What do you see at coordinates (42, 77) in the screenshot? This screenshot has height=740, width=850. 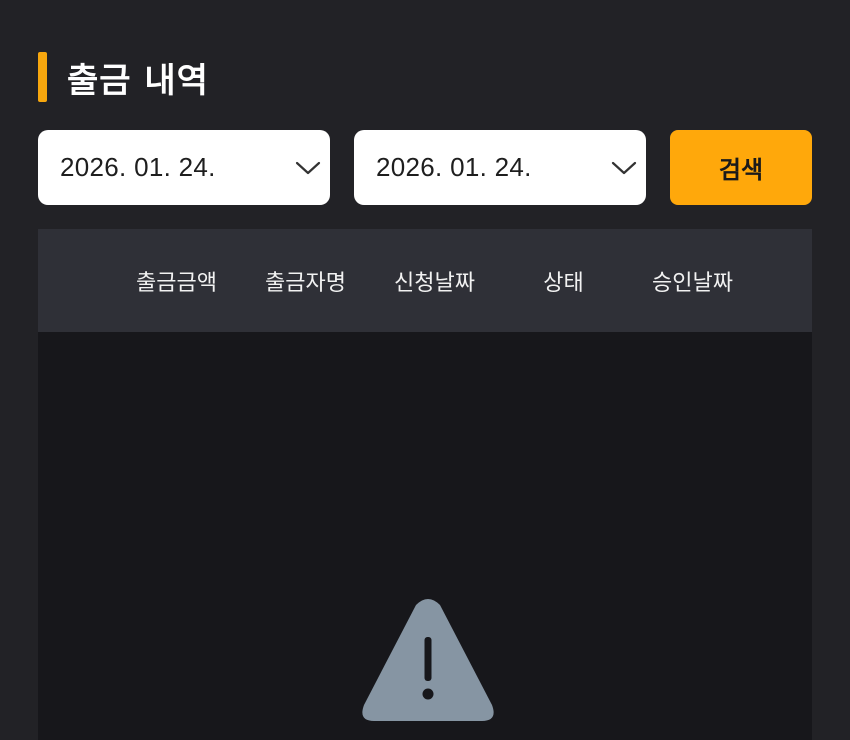 I see `title-accent-bar` at bounding box center [42, 77].